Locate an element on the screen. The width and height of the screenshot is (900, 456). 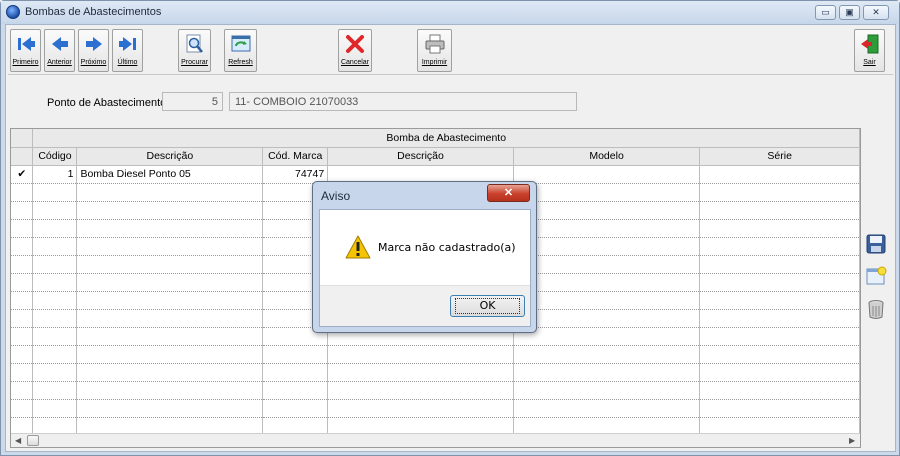
horizontal-scrollbar: ◀ ▶ is located at coordinates (435, 440).